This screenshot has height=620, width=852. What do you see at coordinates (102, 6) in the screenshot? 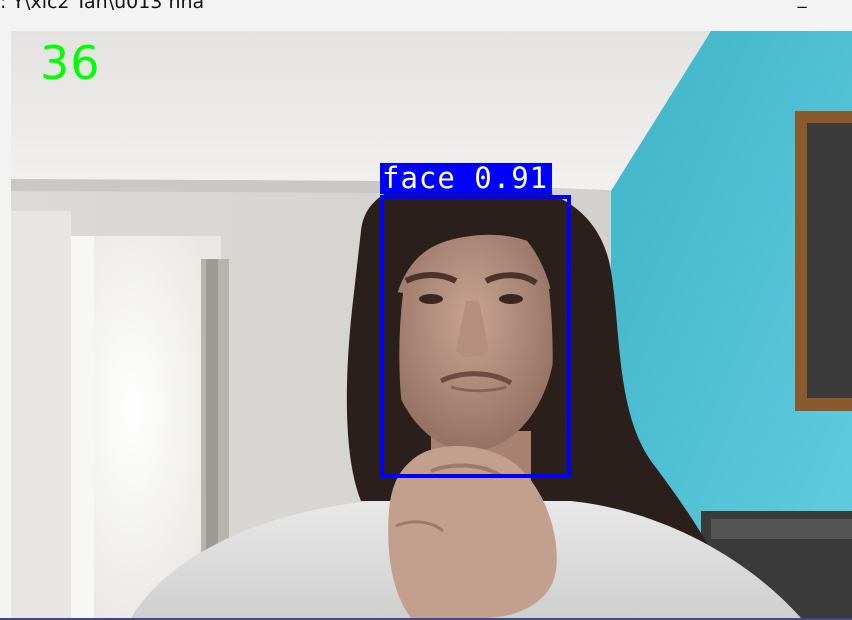
I see `window-title: : Y\xic2 Tan\u013 nna` at bounding box center [102, 6].